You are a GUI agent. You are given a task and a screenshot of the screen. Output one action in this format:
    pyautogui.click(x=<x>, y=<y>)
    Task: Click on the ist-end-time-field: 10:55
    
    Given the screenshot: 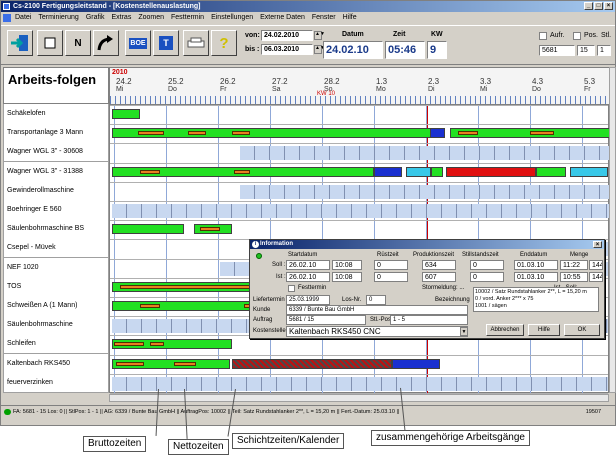 What is the action you would take?
    pyautogui.click(x=574, y=277)
    